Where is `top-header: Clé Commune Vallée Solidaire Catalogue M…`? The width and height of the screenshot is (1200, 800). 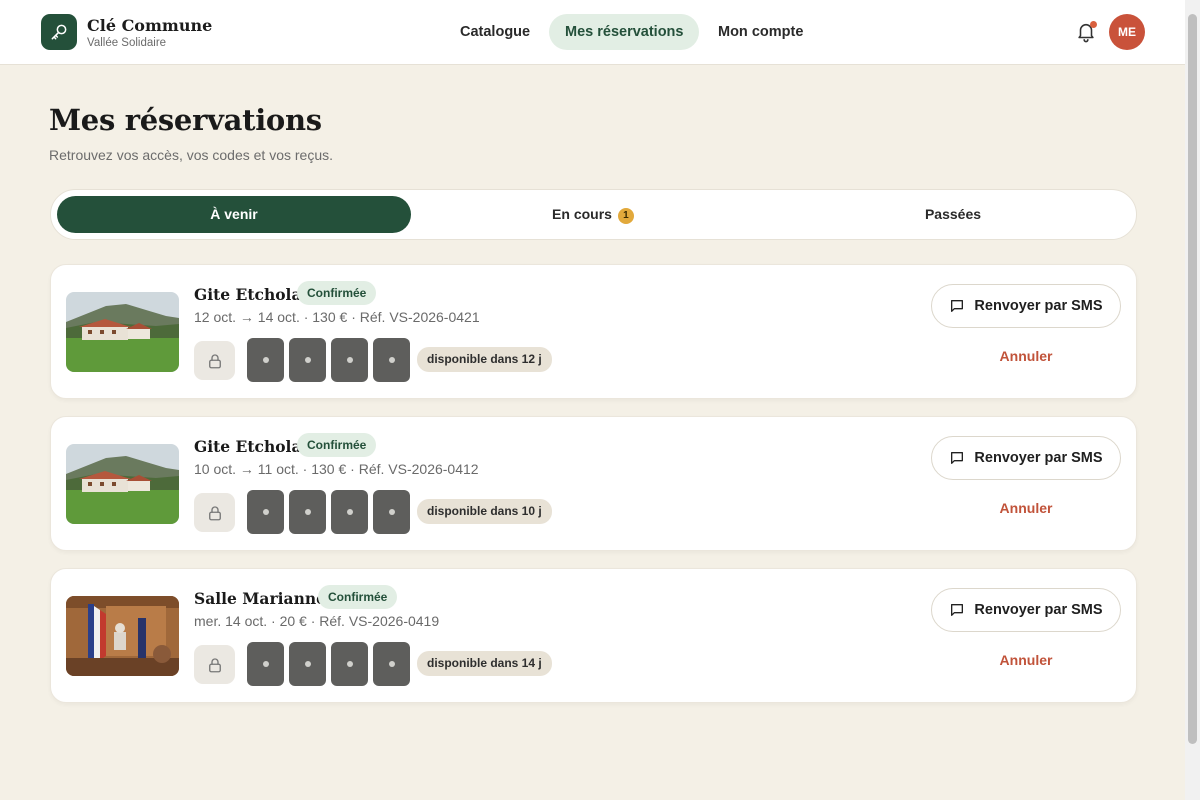
top-header: Clé Commune Vallée Solidaire Catalogue M… is located at coordinates (592, 32).